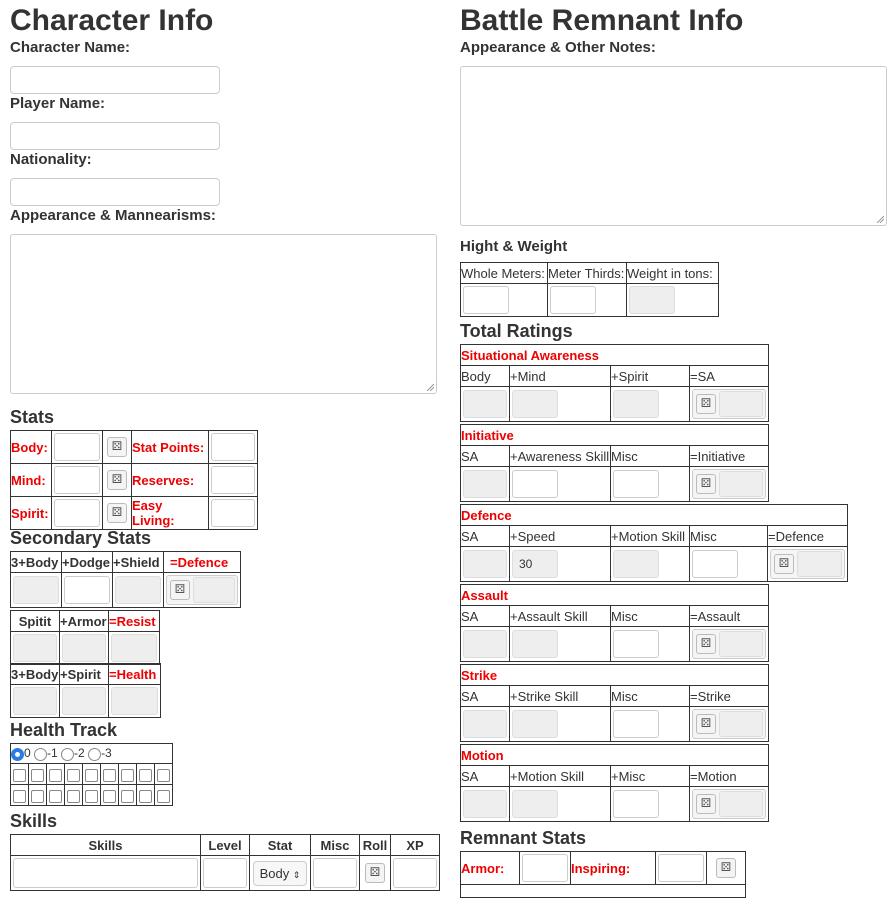 The image size is (894, 898). Describe the element at coordinates (202, 590) in the screenshot. I see `defence-roll: ⚄` at that location.